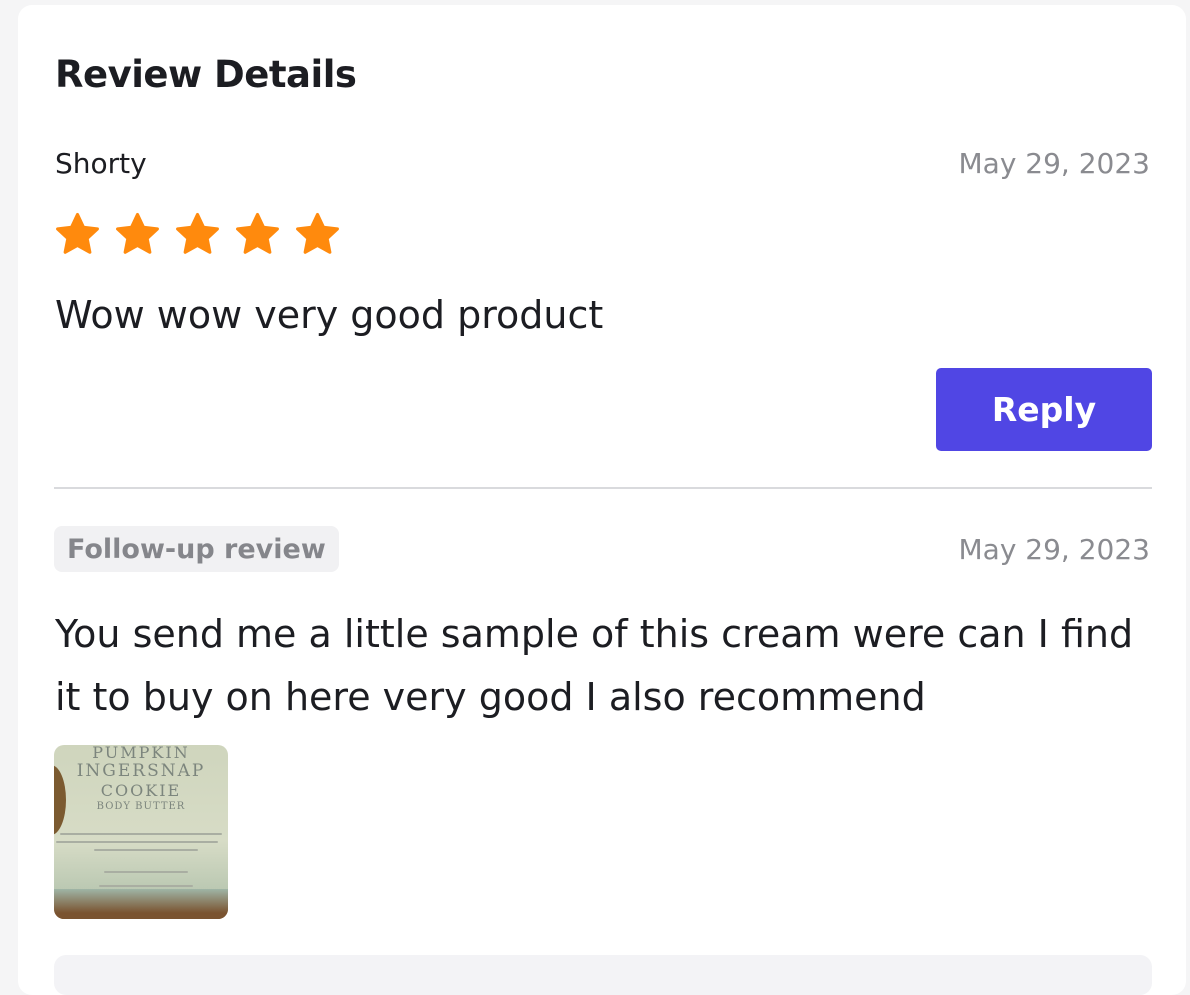 This screenshot has height=995, width=1190. What do you see at coordinates (141, 771) in the screenshot?
I see `photo-text-line: INGERSNAP` at bounding box center [141, 771].